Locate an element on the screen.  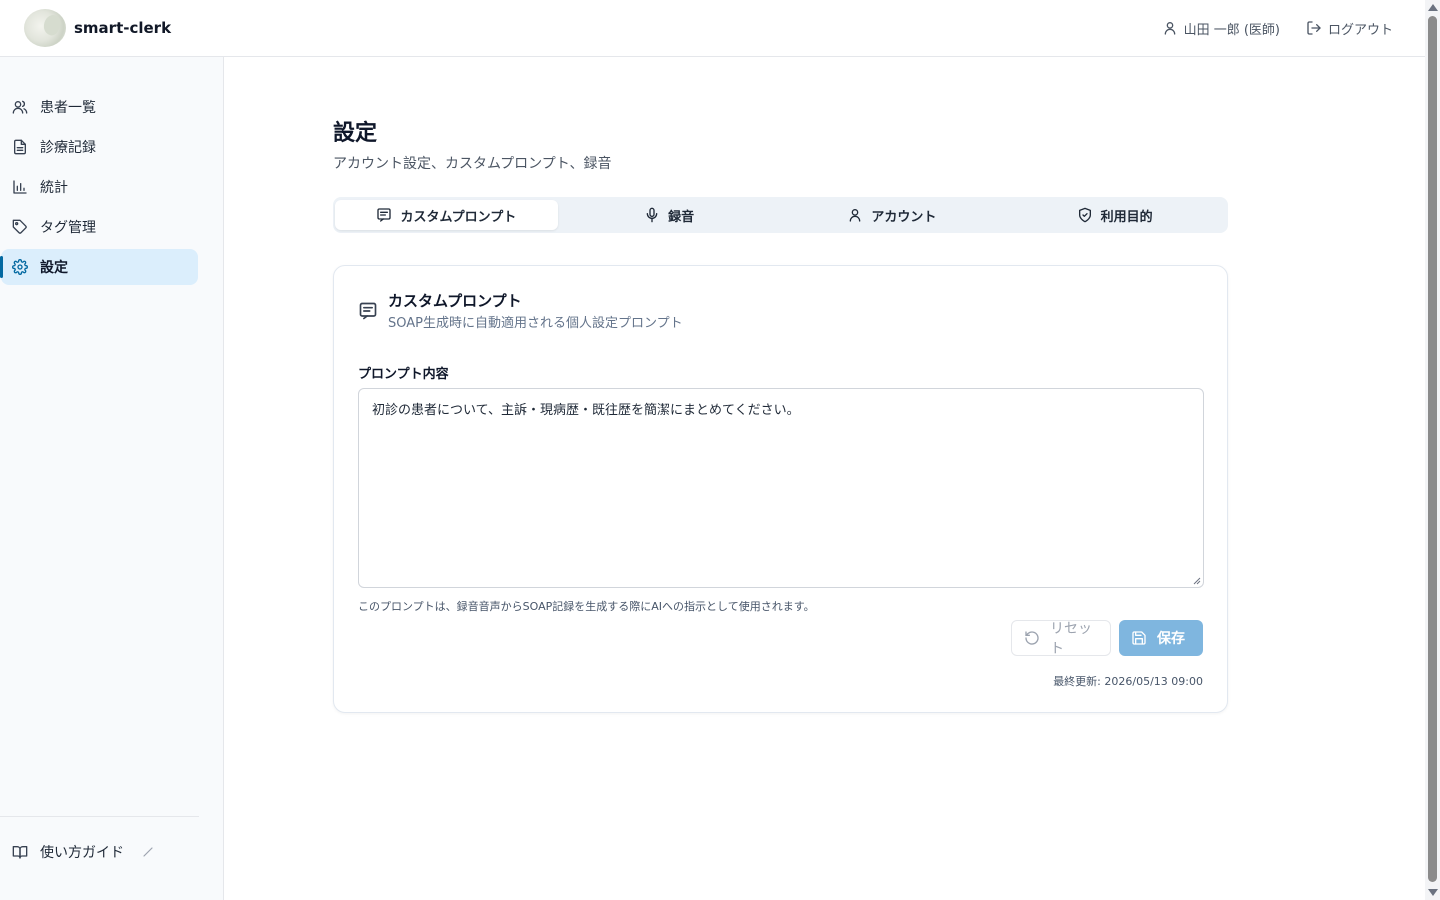
sidebar-item-settings: 設定 is located at coordinates (99, 267).